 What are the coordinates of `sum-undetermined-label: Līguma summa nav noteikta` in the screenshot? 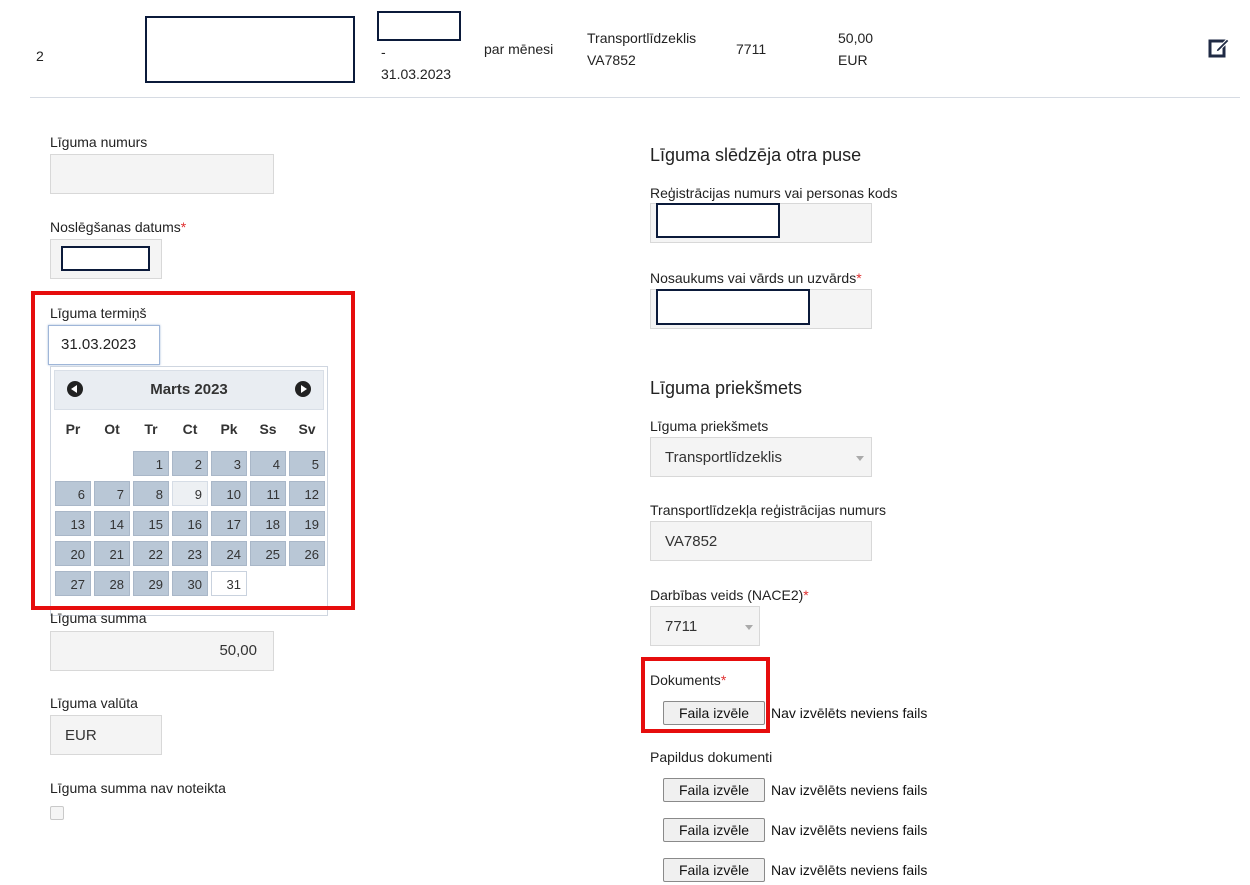 It's located at (138, 788).